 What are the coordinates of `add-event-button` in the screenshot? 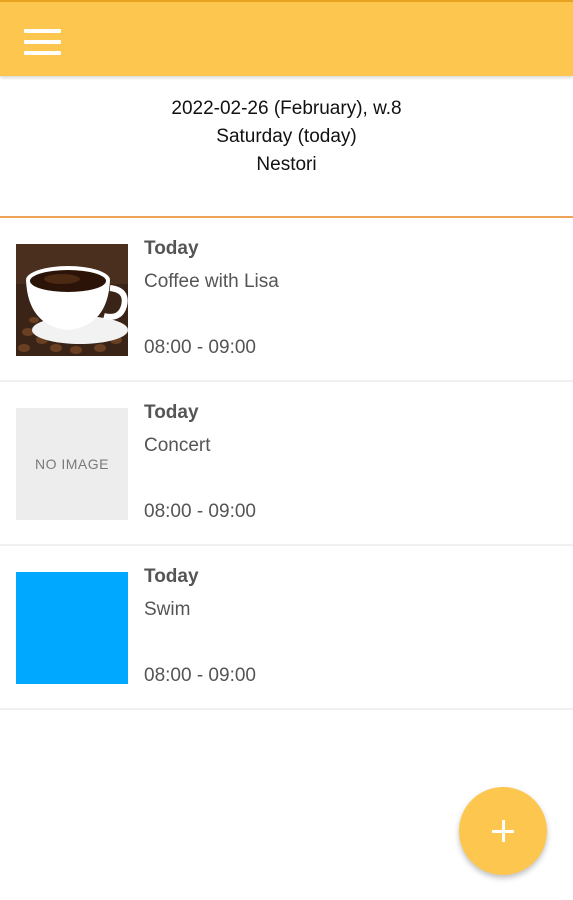 It's located at (503, 831).